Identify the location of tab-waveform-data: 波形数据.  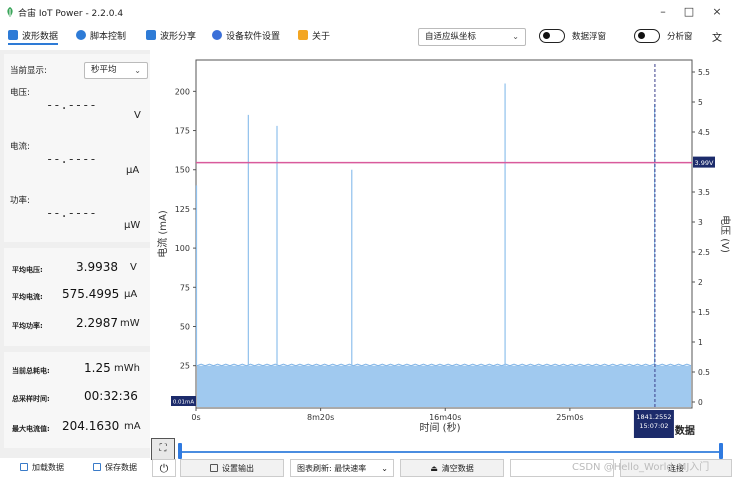
(33, 37).